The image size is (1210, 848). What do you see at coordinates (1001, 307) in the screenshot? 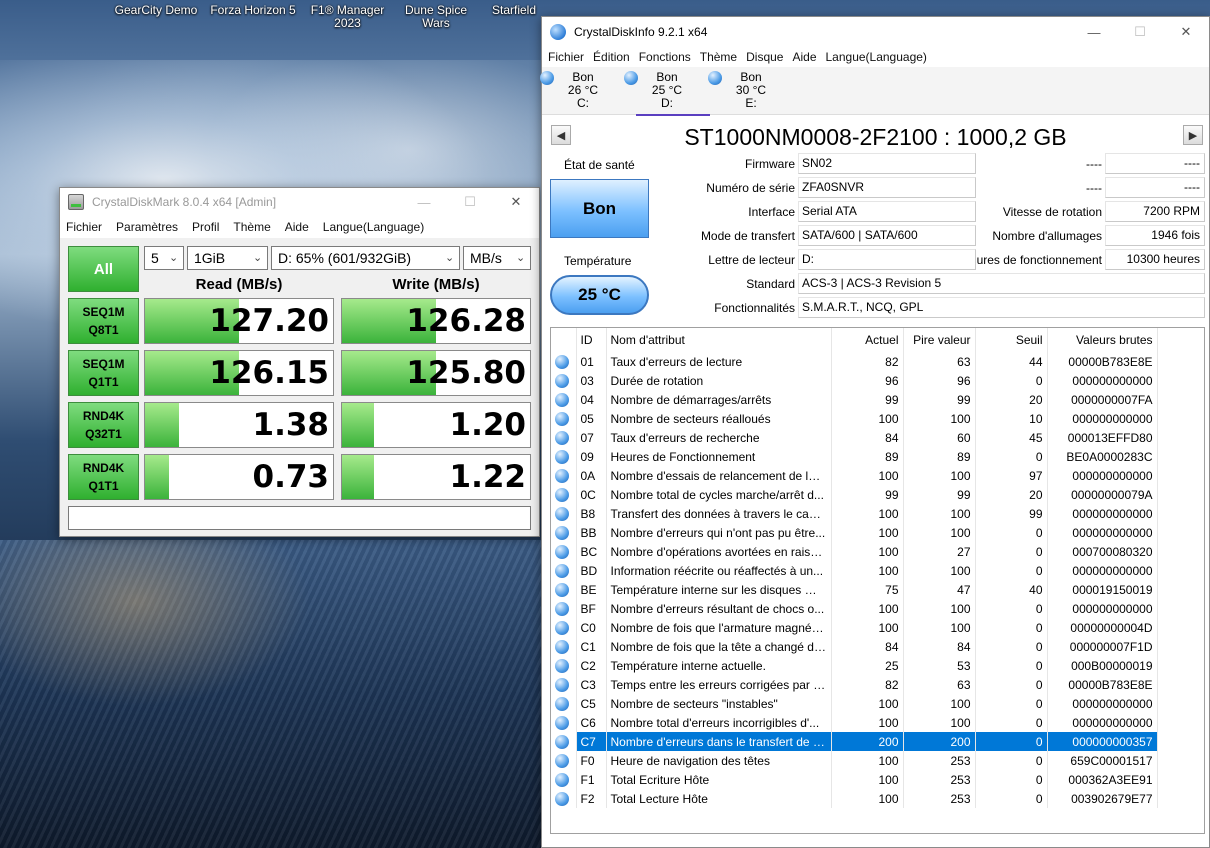
I see `features-value: S.M.A.R.T., NCQ, GPL` at bounding box center [1001, 307].